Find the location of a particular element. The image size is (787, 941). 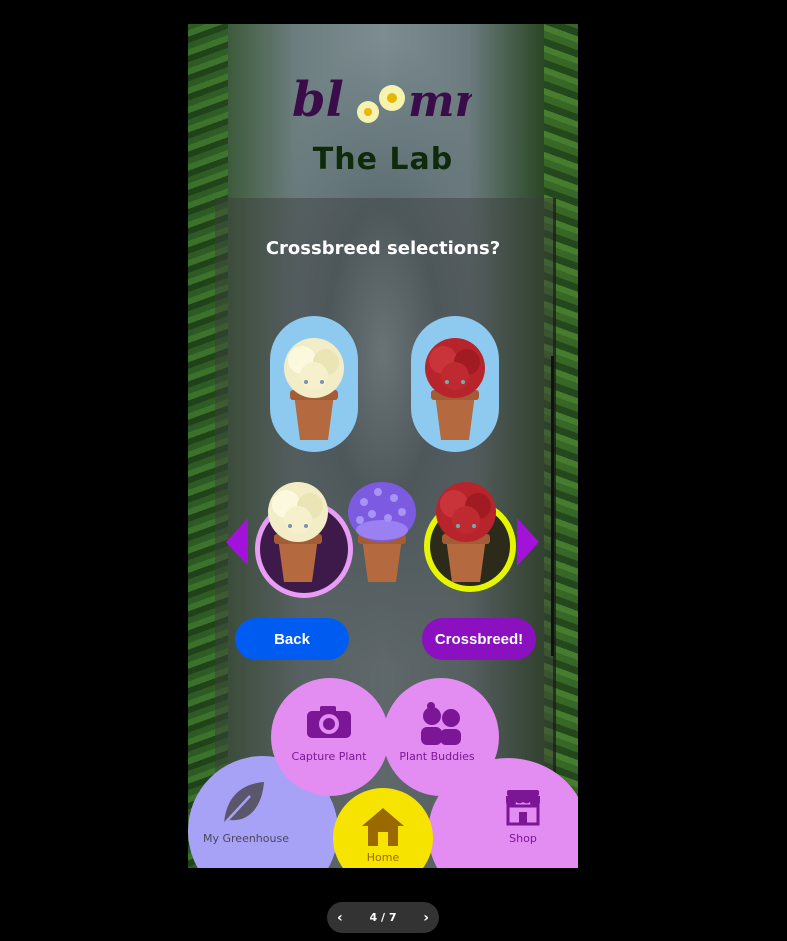

purple-hyacinth-icon is located at coordinates (382, 532).